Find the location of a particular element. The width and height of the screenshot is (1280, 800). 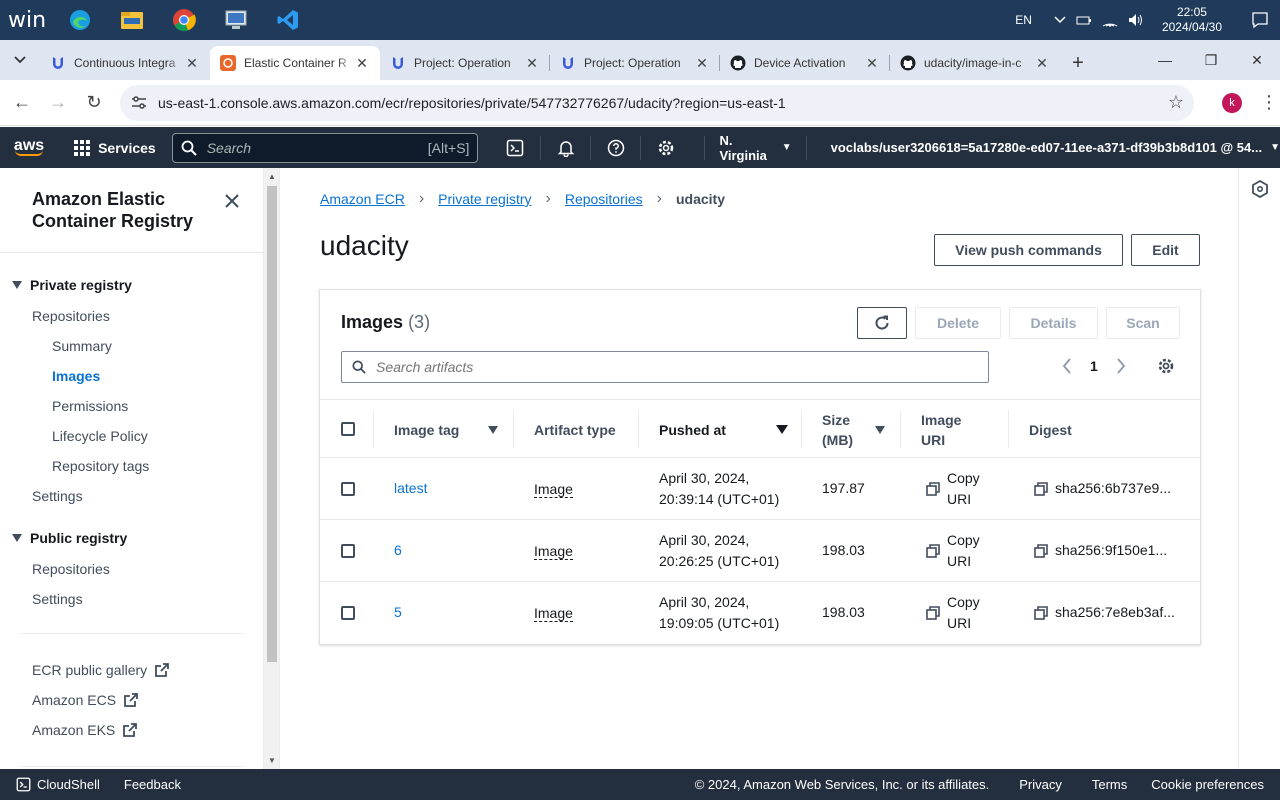

select-all-checkbox is located at coordinates (348, 429).